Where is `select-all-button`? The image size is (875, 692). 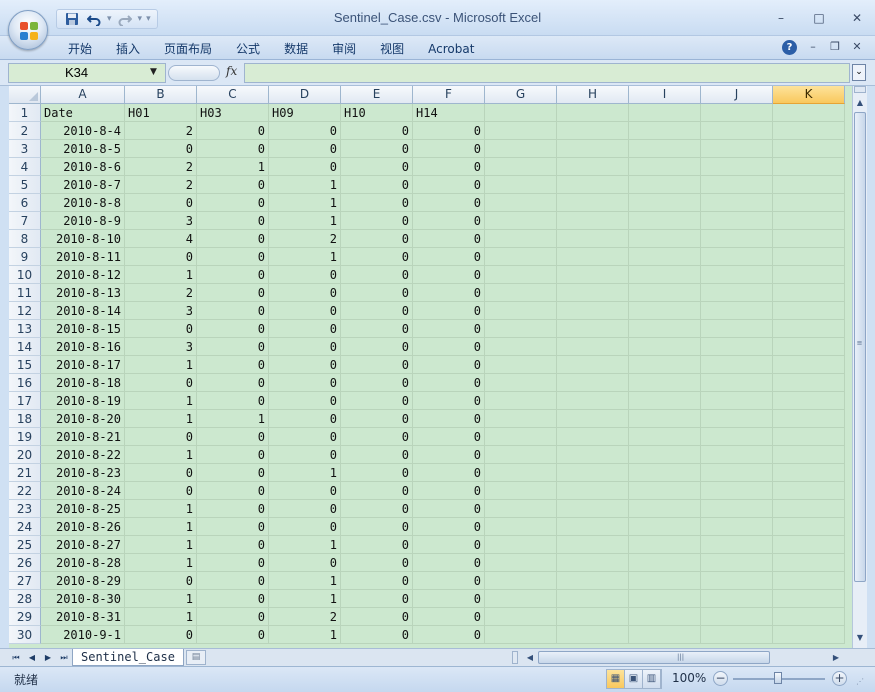 select-all-button is located at coordinates (25, 95).